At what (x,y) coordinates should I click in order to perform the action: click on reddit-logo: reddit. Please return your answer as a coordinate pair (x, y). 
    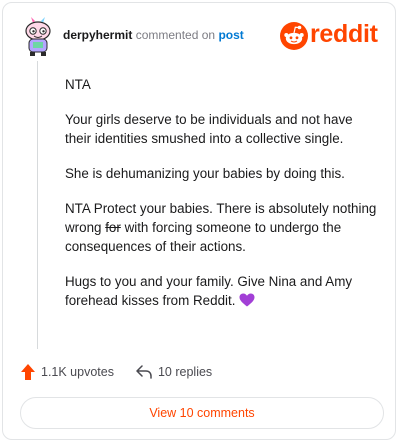
    Looking at the image, I should click on (334, 36).